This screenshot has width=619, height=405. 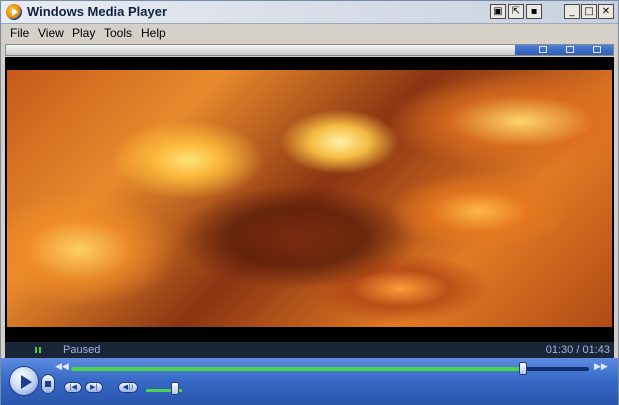 I want to click on title-bar: Windows Media Player ▣ ⇱ ▪ _ □ ✕, so click(x=309, y=12).